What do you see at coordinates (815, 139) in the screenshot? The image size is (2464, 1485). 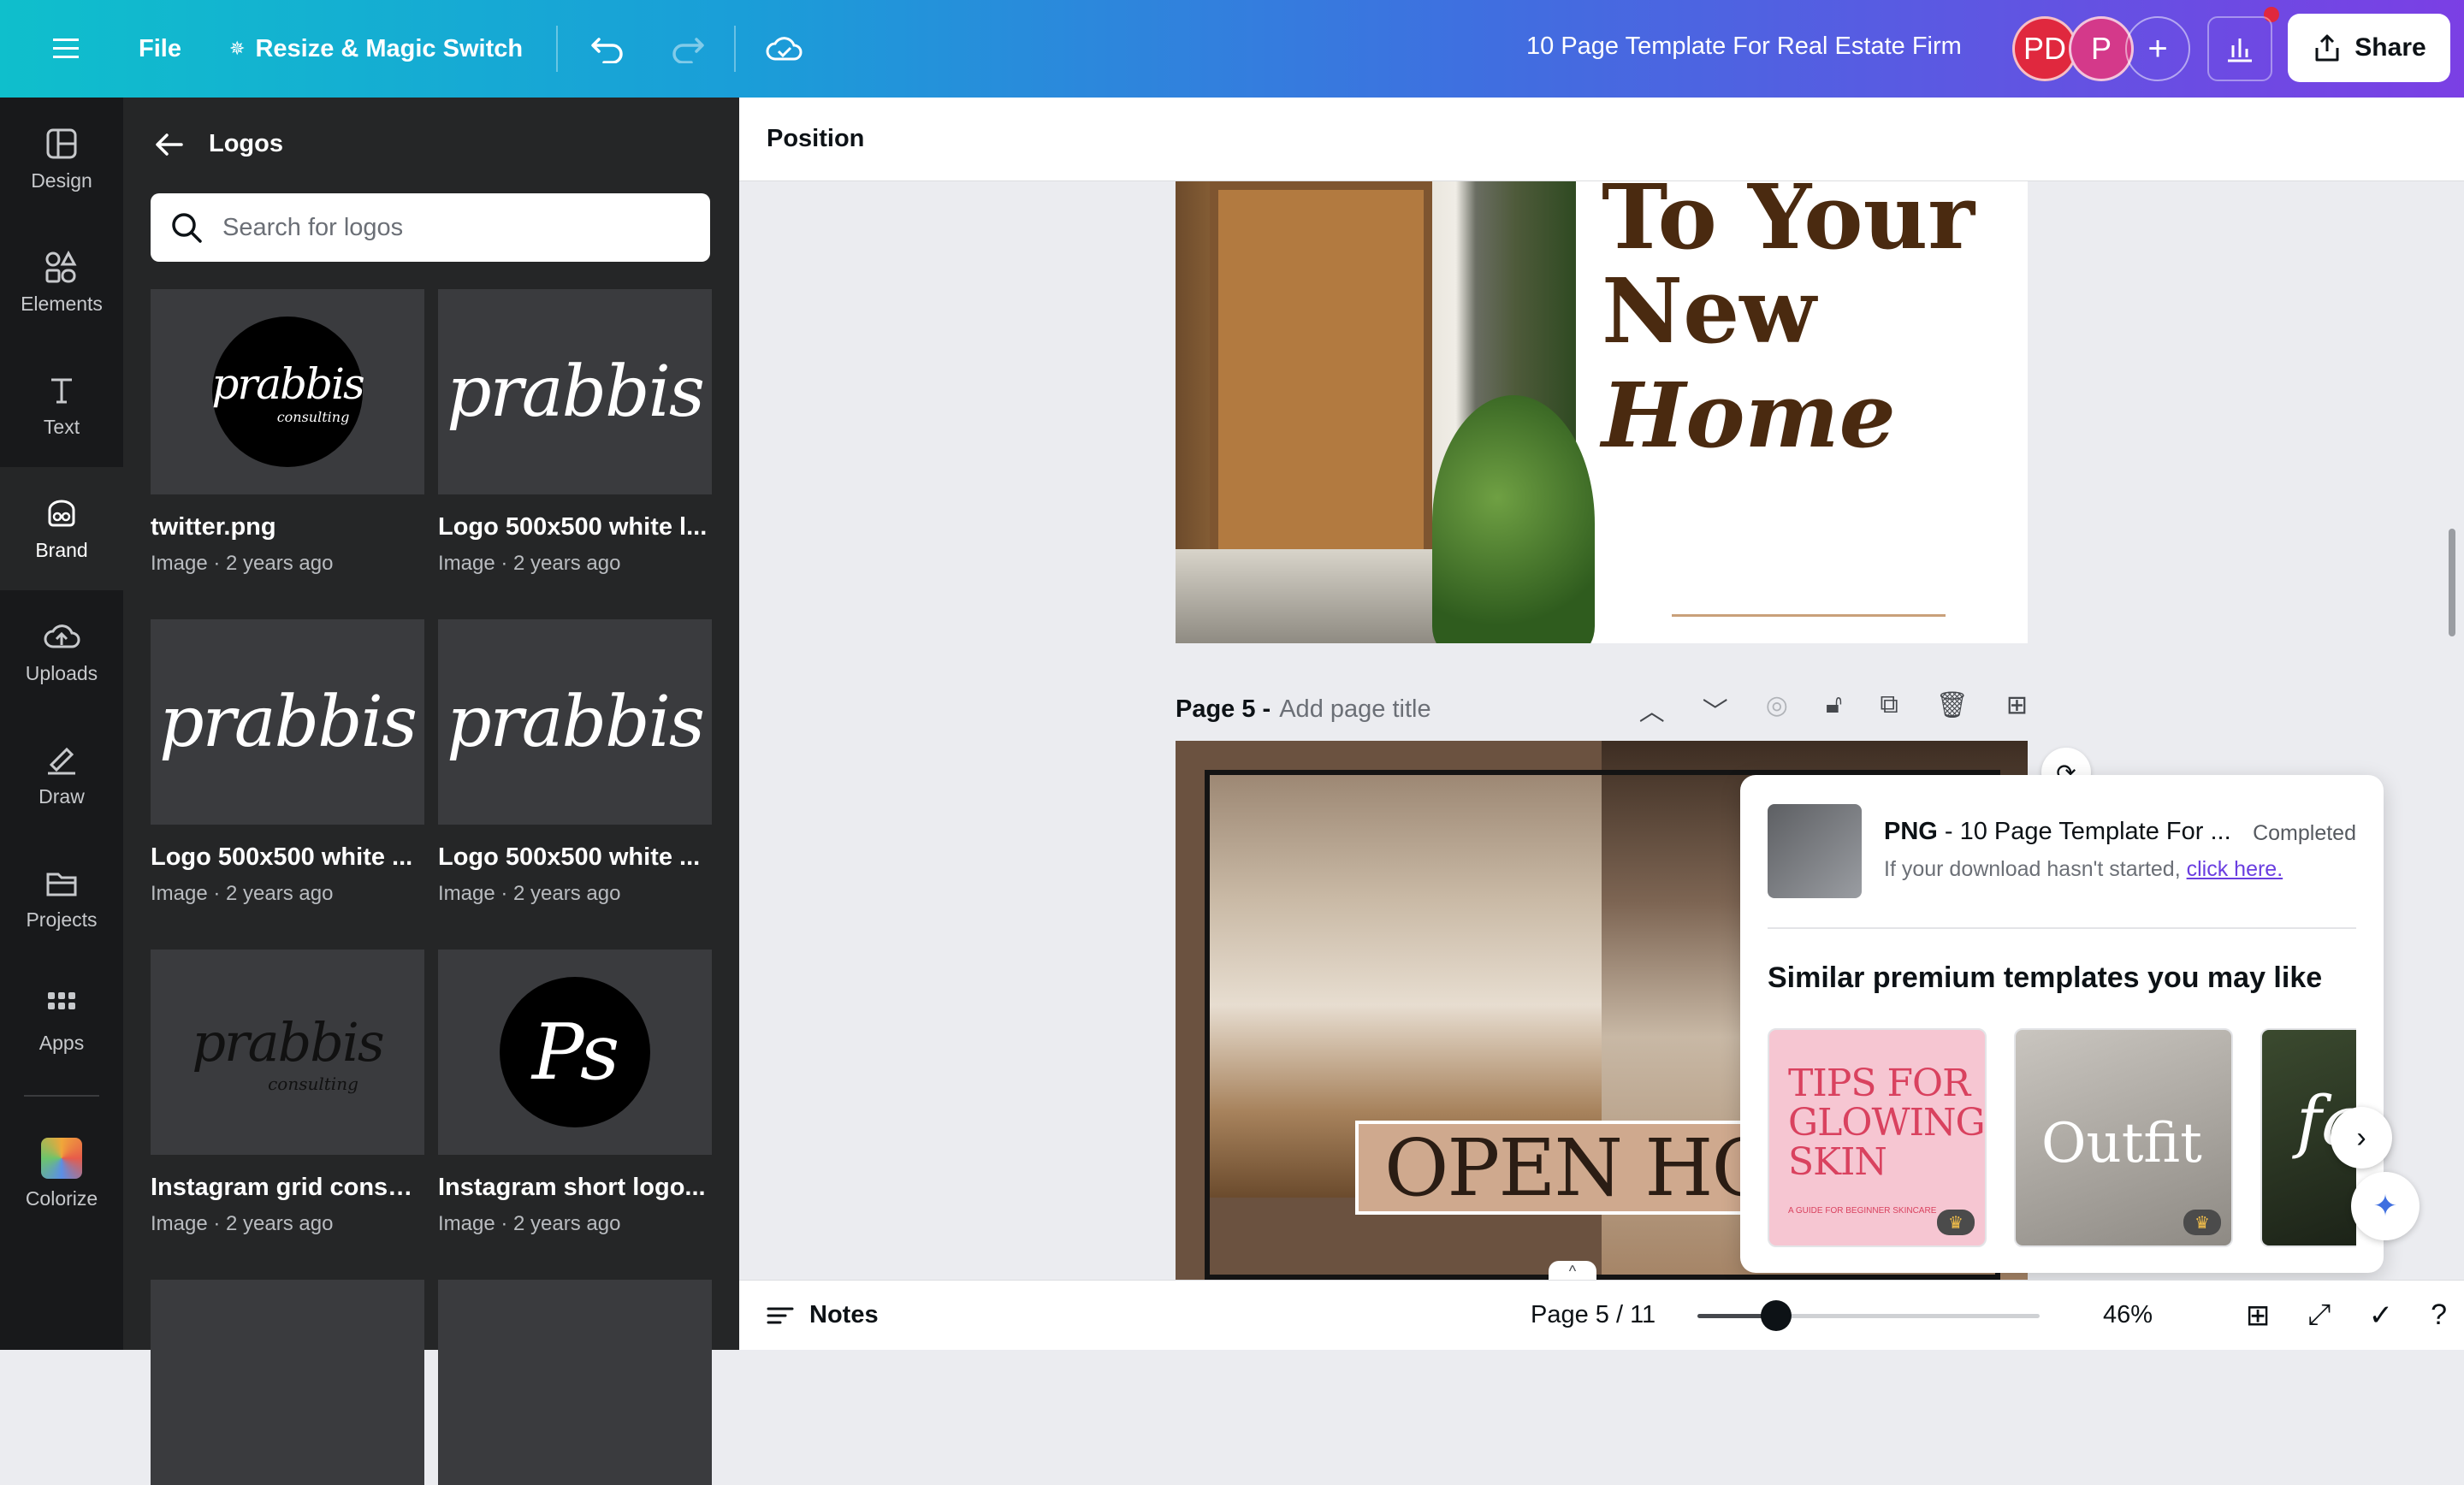 I see `position-button: Position` at bounding box center [815, 139].